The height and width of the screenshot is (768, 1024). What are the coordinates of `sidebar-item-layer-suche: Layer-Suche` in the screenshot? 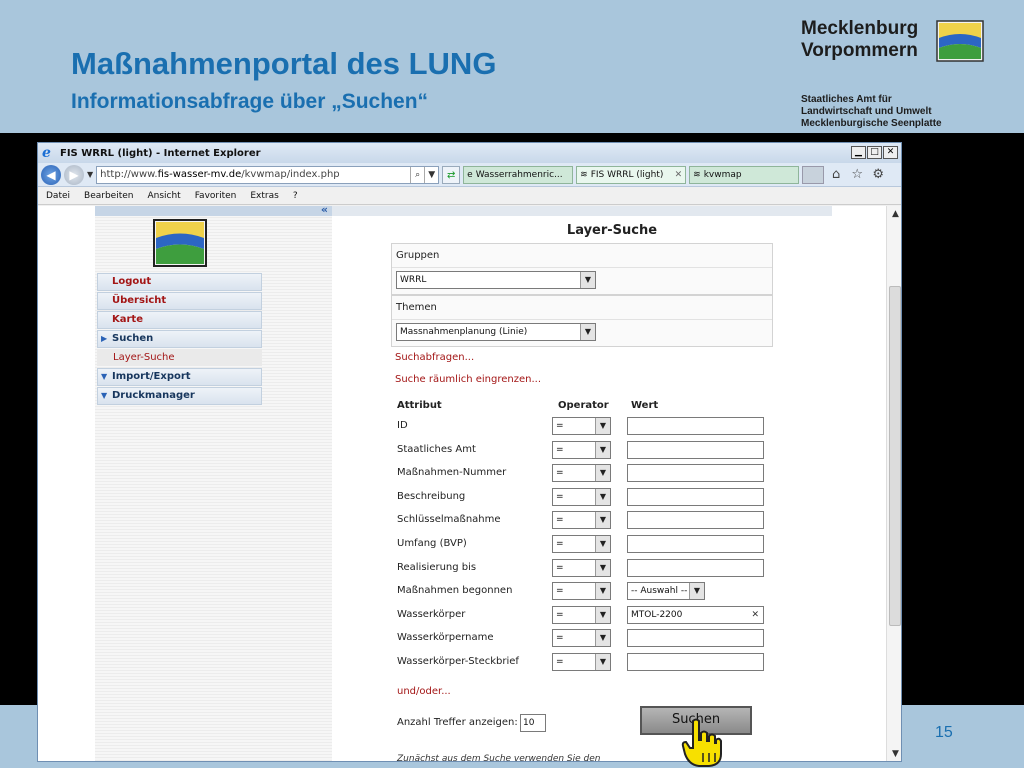 It's located at (179, 357).